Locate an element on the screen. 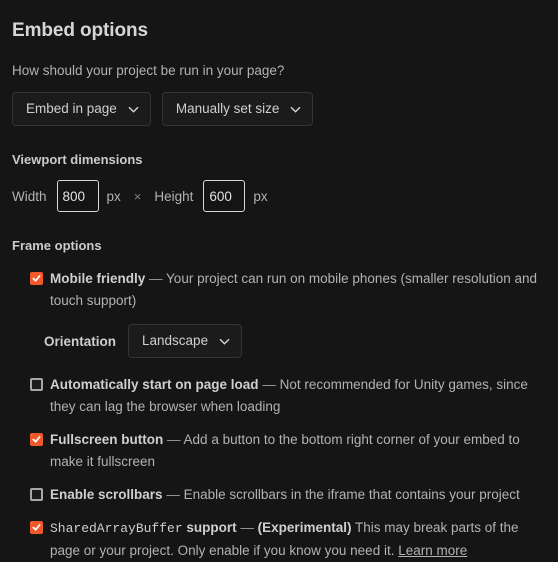 This screenshot has height=562, width=558. run-mode-select-row: Embed in page Manually set size is located at coordinates (279, 109).